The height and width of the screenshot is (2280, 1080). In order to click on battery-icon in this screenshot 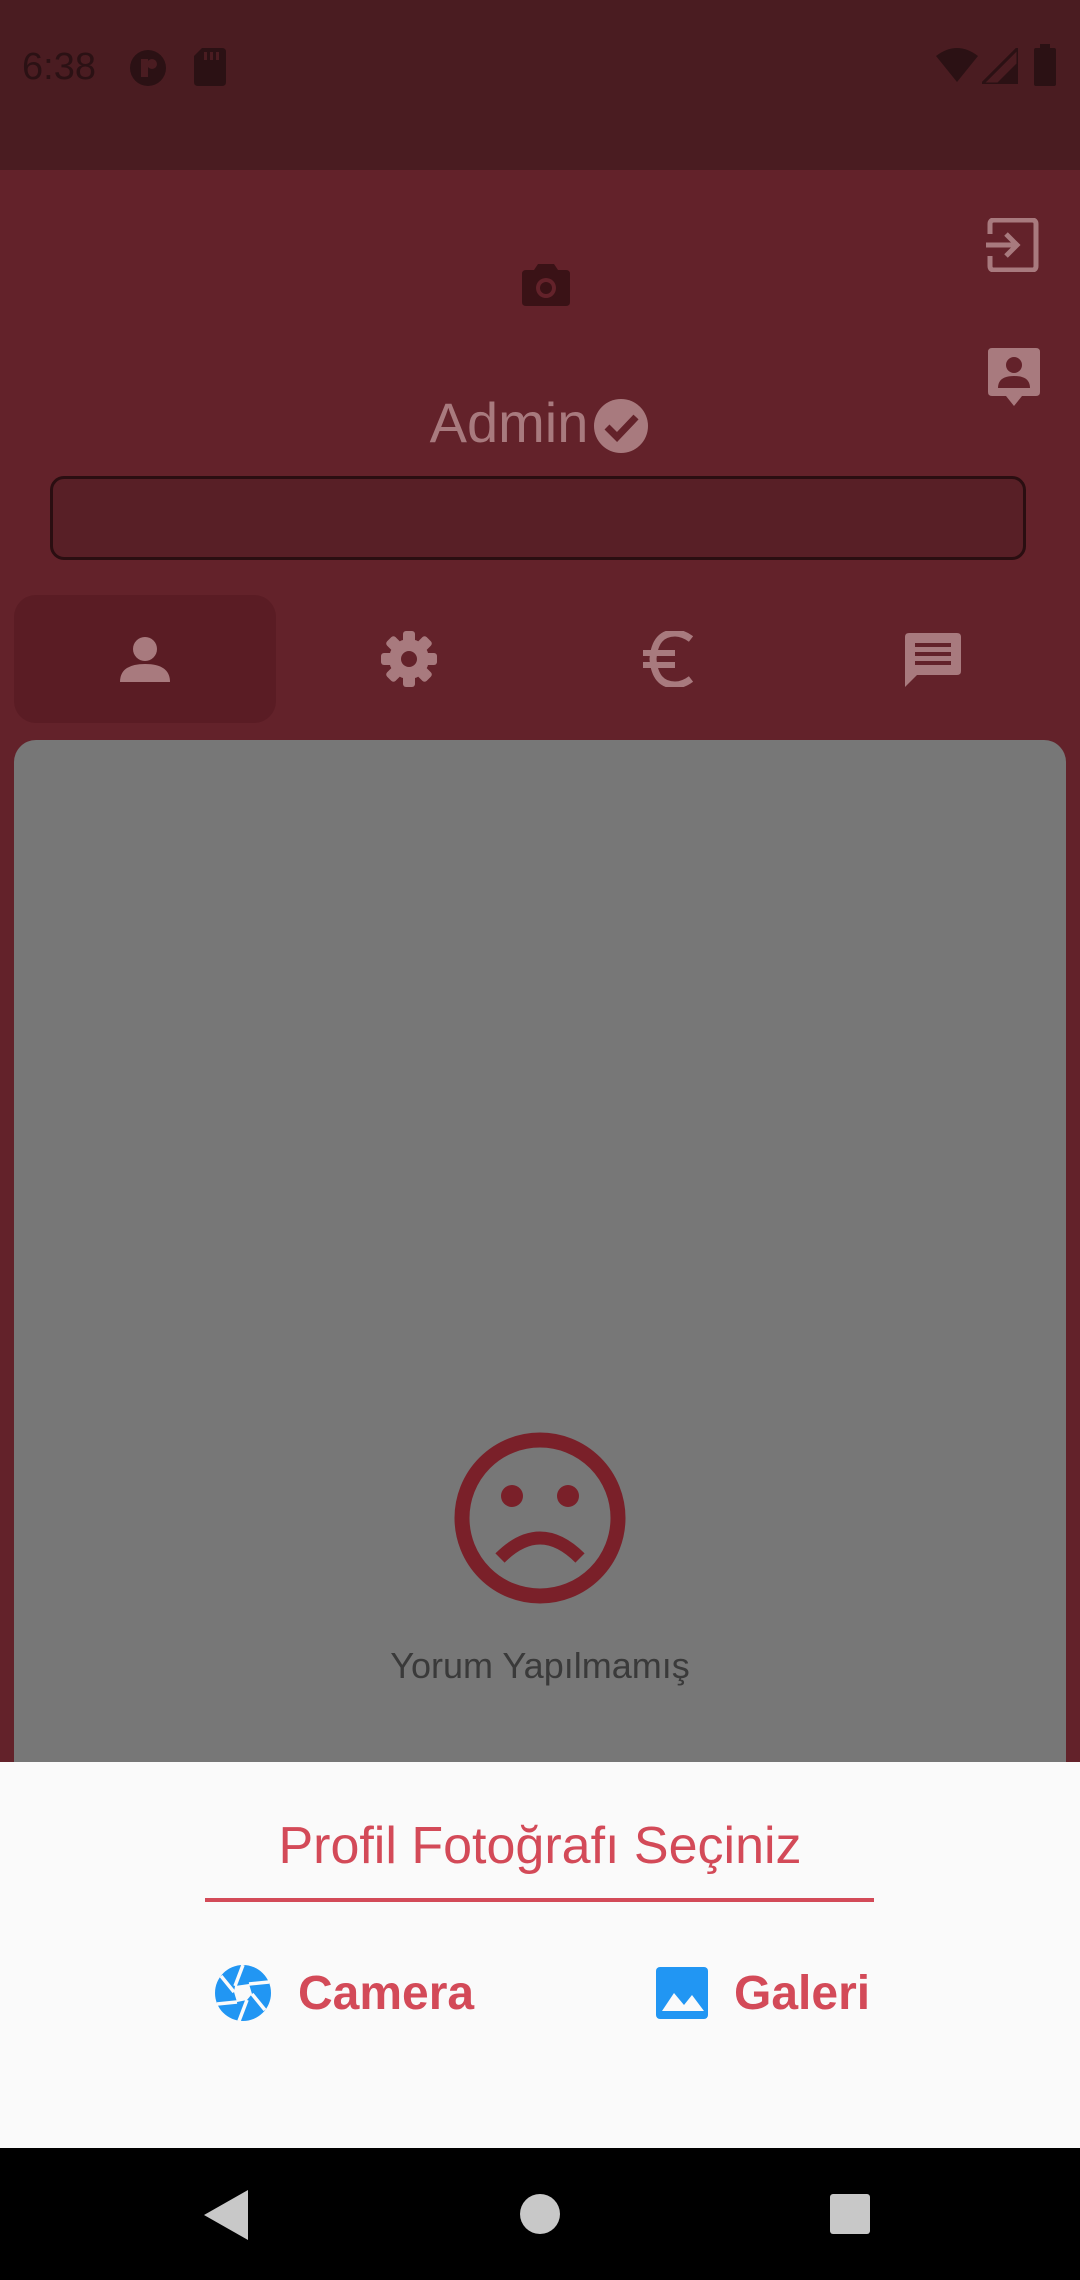, I will do `click(1045, 65)`.